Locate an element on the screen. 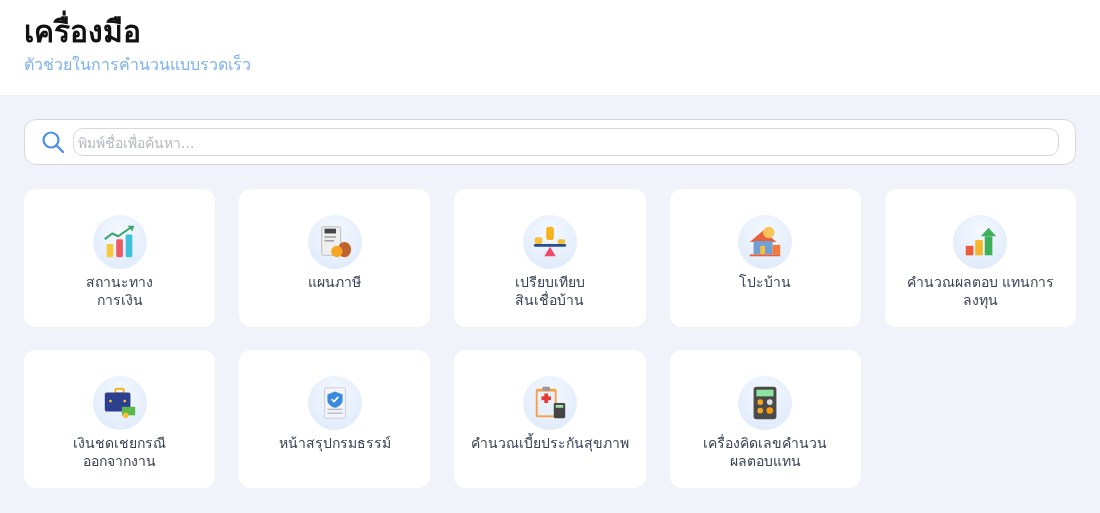 Image resolution: width=1100 pixels, height=513 pixels. tool-card: เปรียบเทียบ สินเชื่อบ้าน is located at coordinates (550, 258).